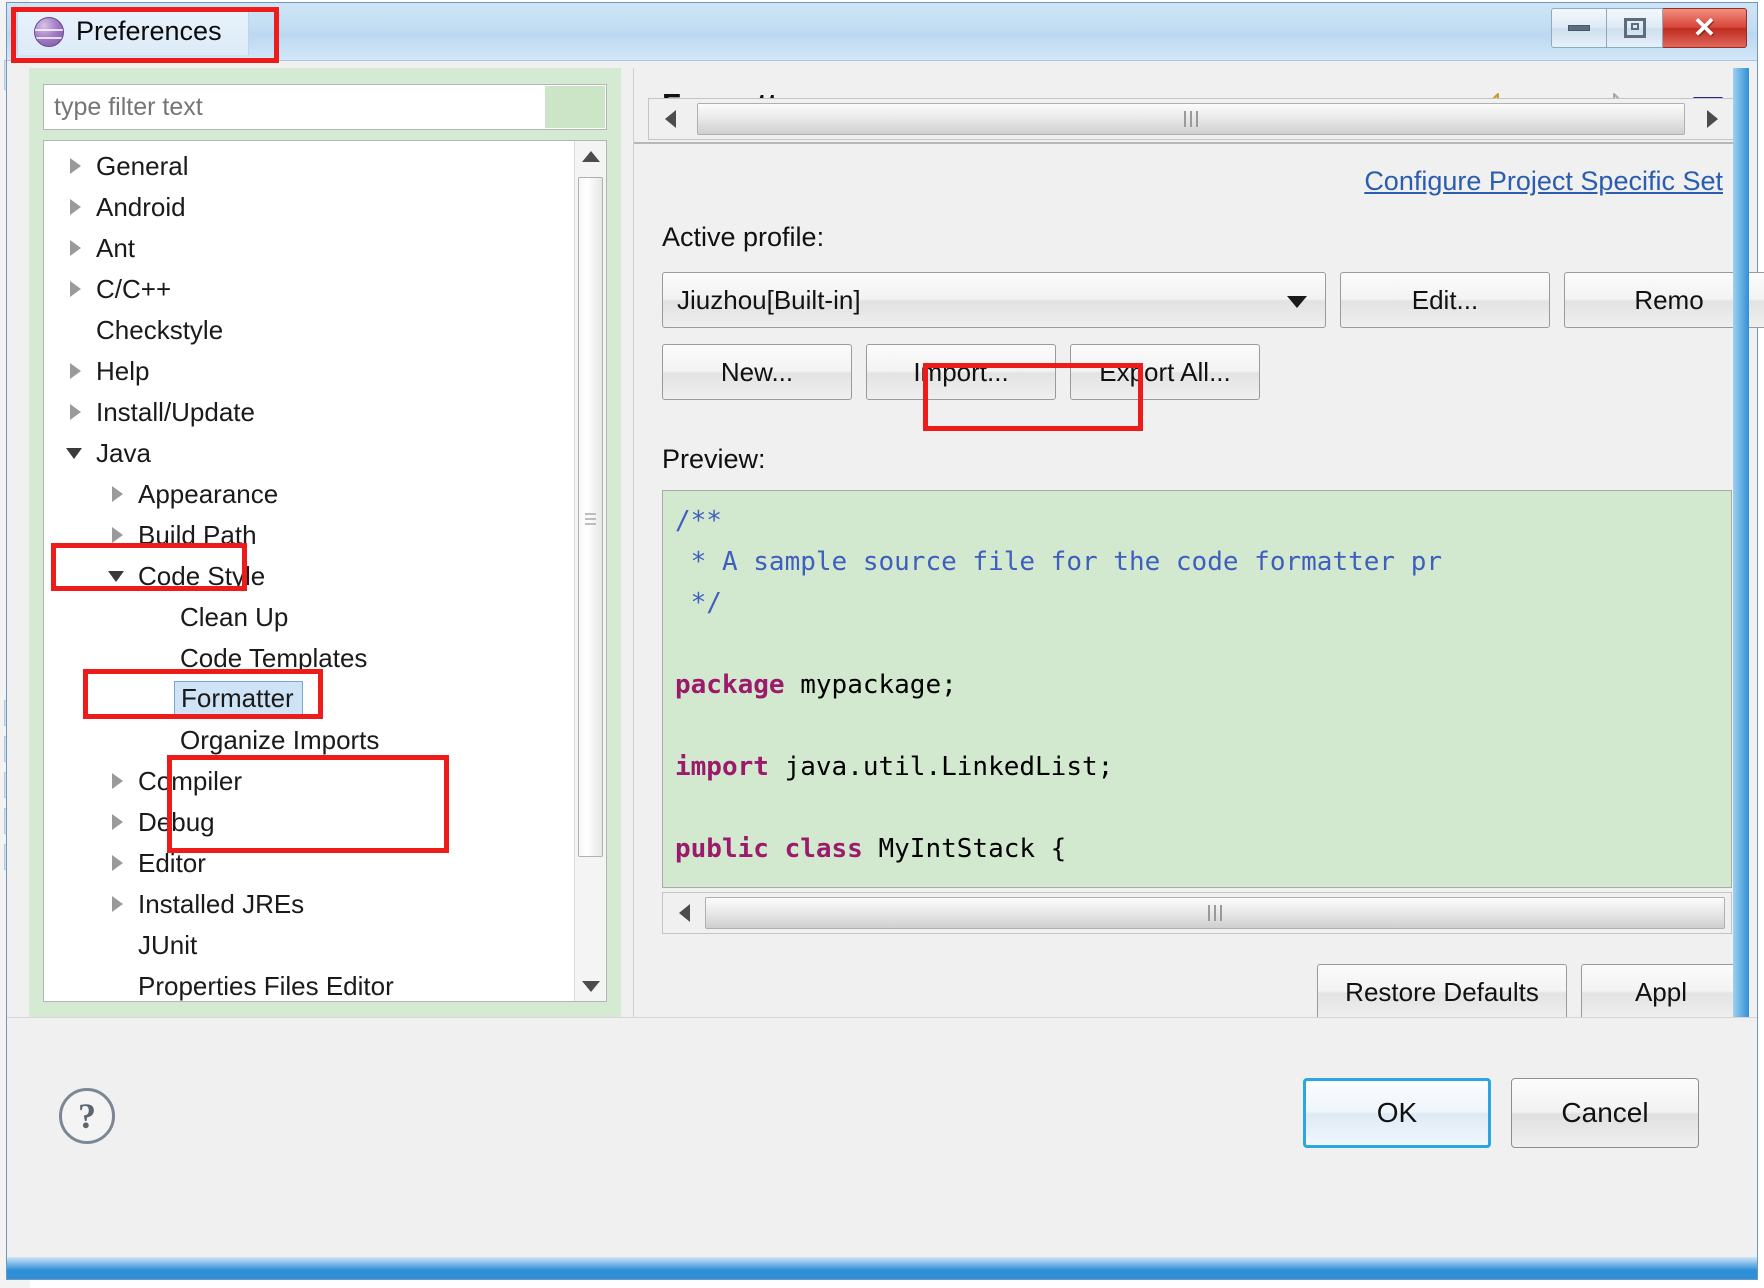 The height and width of the screenshot is (1288, 1764). I want to click on filter-field-wrapper, so click(325, 107).